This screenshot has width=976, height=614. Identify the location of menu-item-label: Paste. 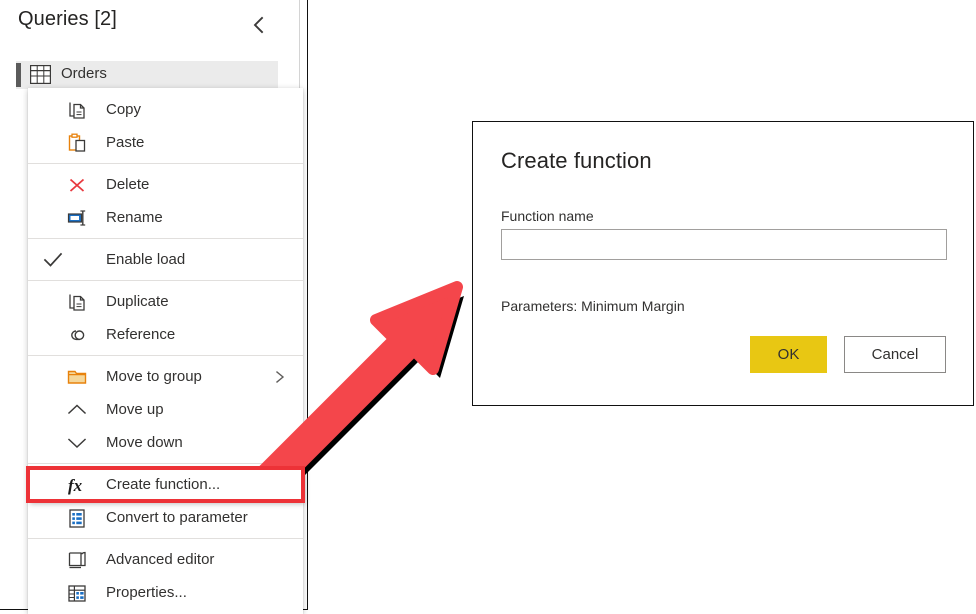
(125, 142).